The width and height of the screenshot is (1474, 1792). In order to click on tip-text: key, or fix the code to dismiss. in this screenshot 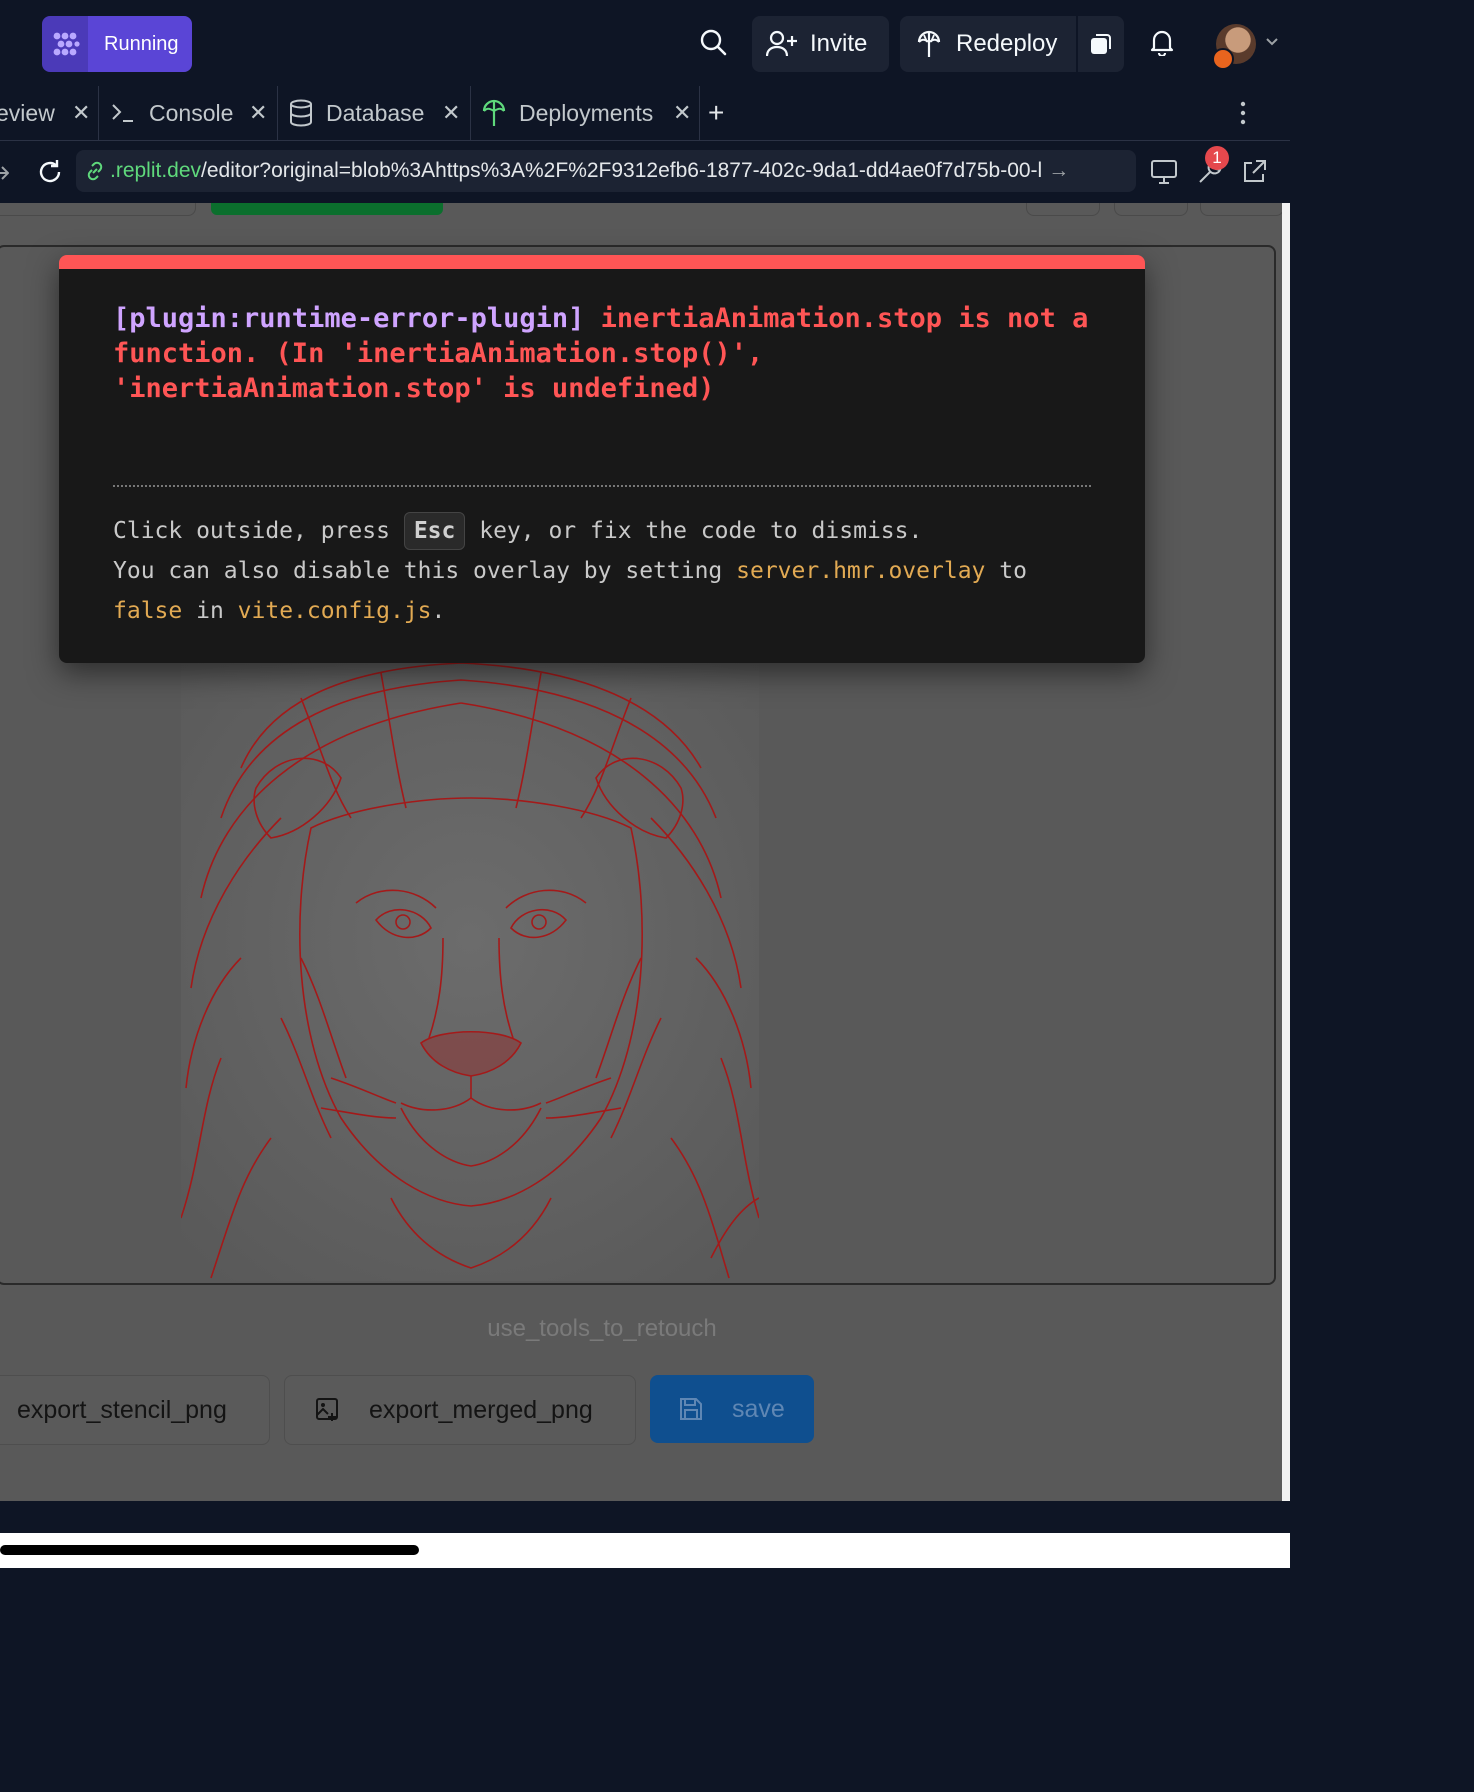, I will do `click(701, 531)`.